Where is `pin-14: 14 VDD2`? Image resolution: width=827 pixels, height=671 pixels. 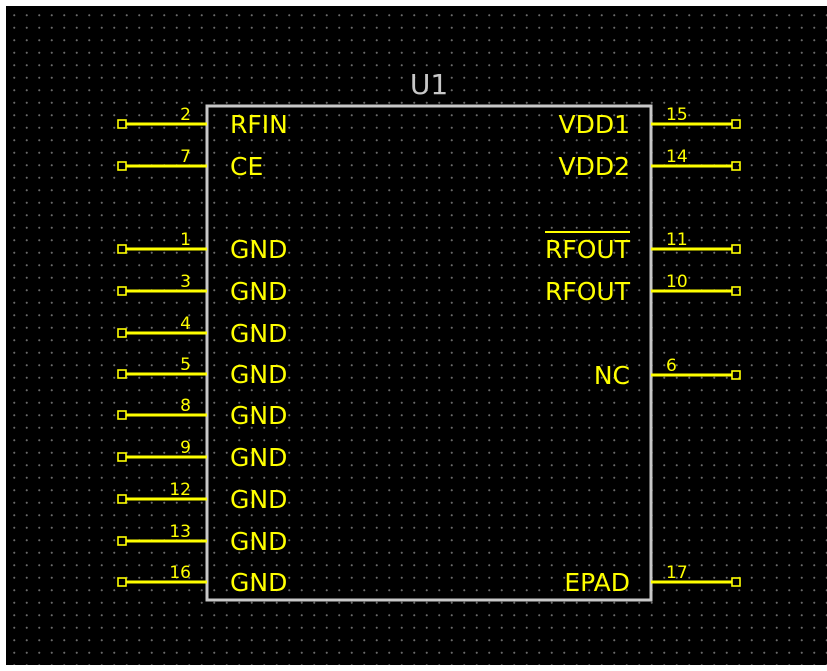
pin-14: 14 VDD2 is located at coordinates (649, 164).